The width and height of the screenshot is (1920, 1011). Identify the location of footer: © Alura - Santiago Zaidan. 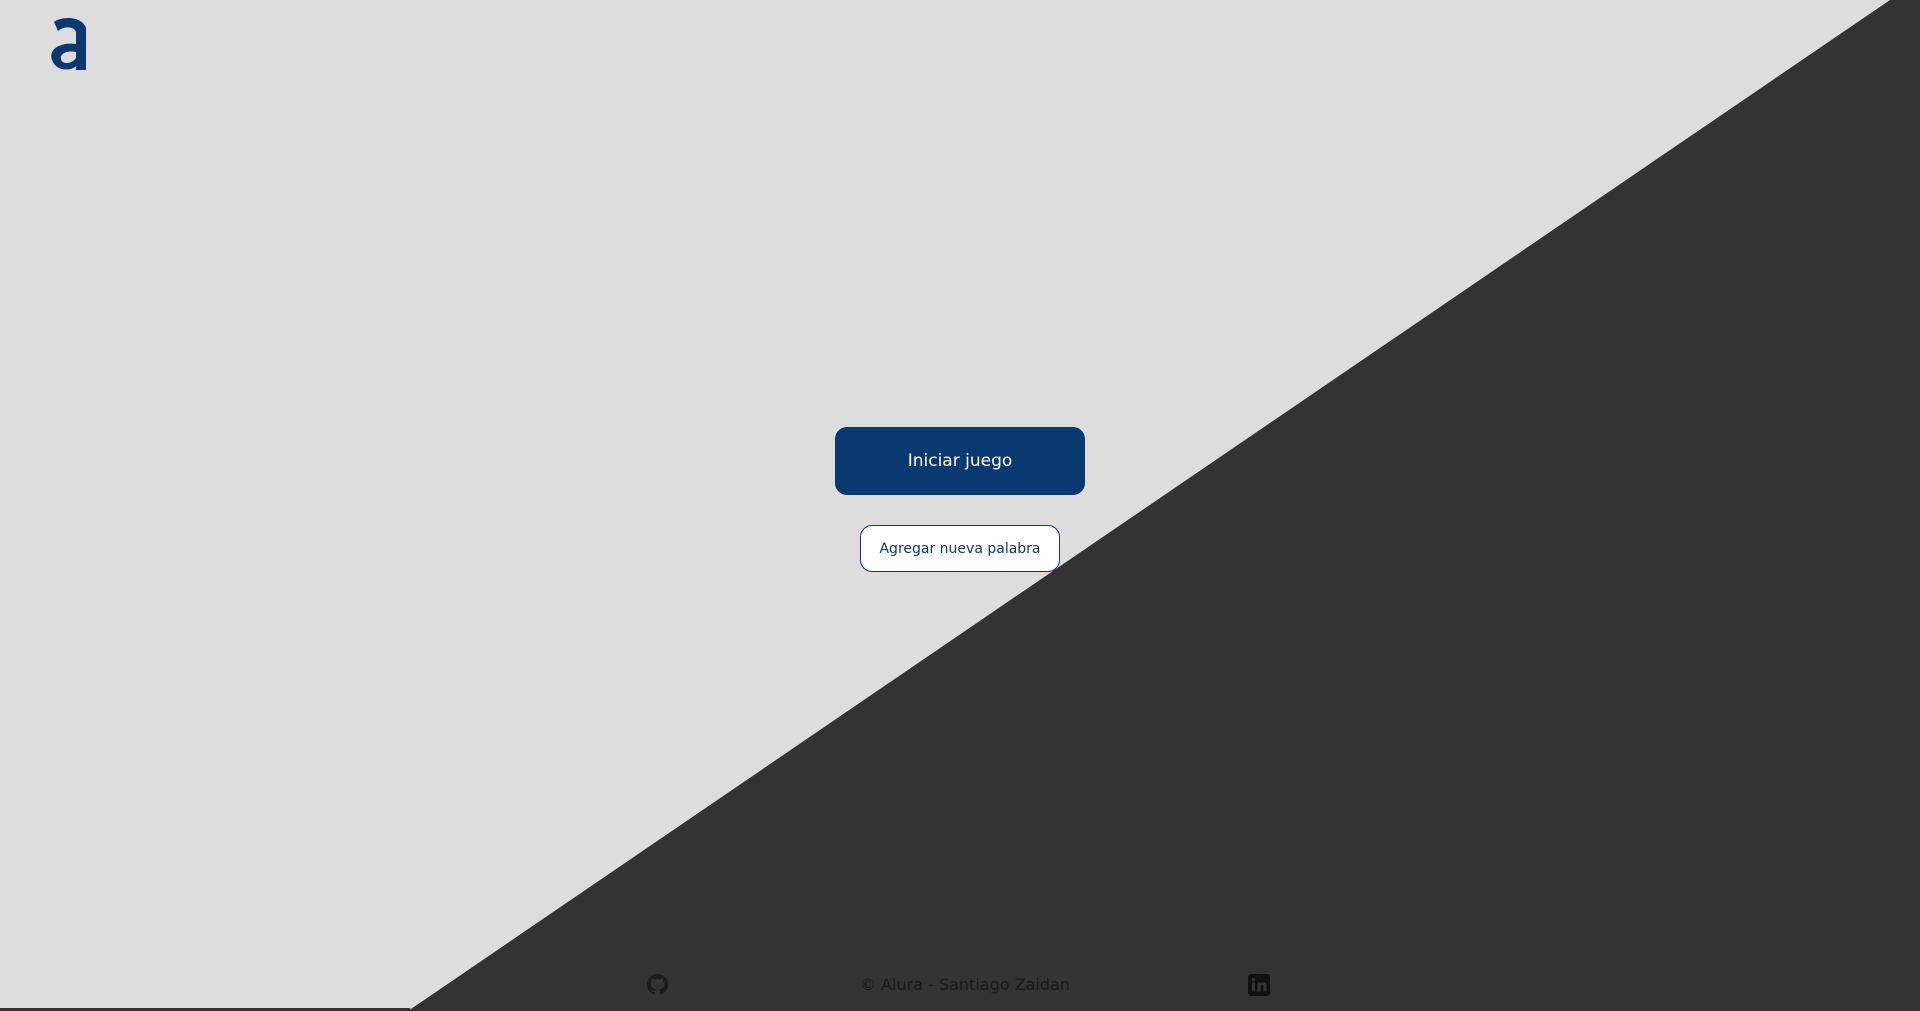
(960, 985).